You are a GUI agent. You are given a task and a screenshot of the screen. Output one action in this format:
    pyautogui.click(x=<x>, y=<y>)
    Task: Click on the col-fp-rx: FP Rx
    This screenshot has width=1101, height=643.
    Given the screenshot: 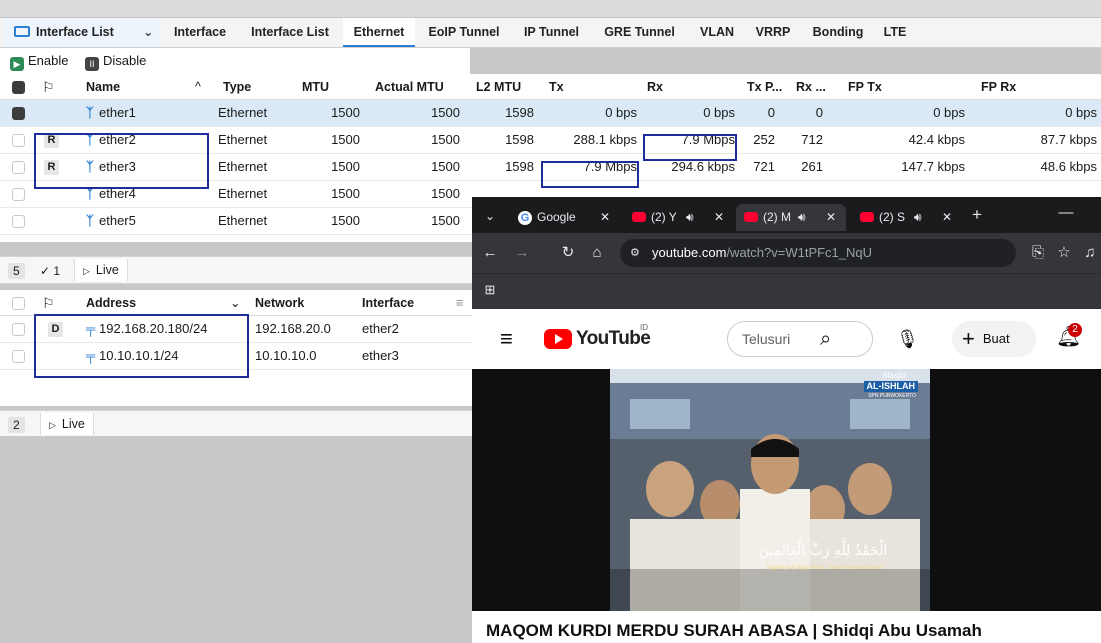 What is the action you would take?
    pyautogui.click(x=1011, y=86)
    